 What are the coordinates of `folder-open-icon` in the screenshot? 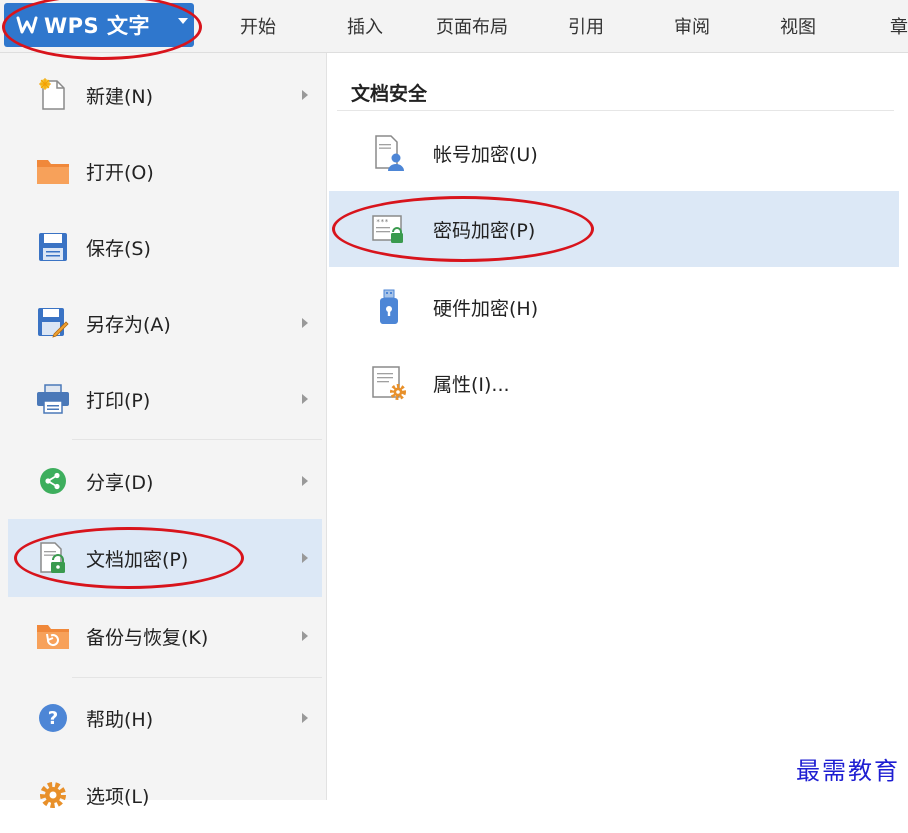 It's located at (53, 171).